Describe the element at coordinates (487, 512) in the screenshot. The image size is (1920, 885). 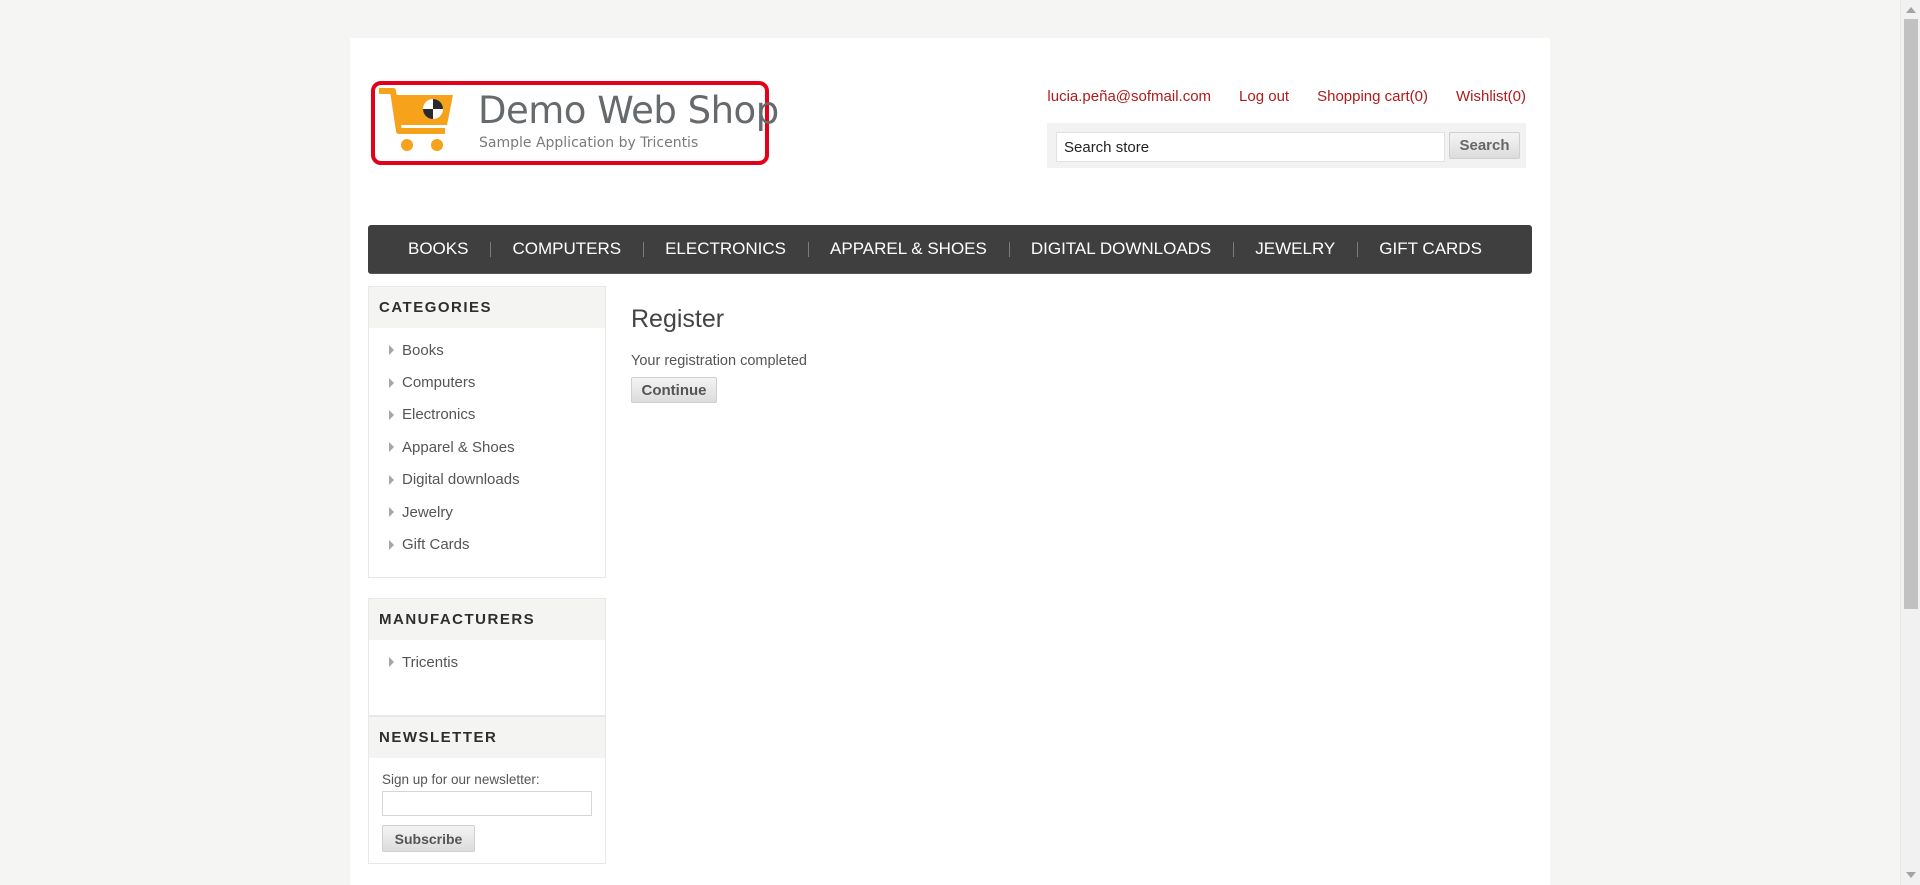
I see `list-item: Jewelry` at that location.